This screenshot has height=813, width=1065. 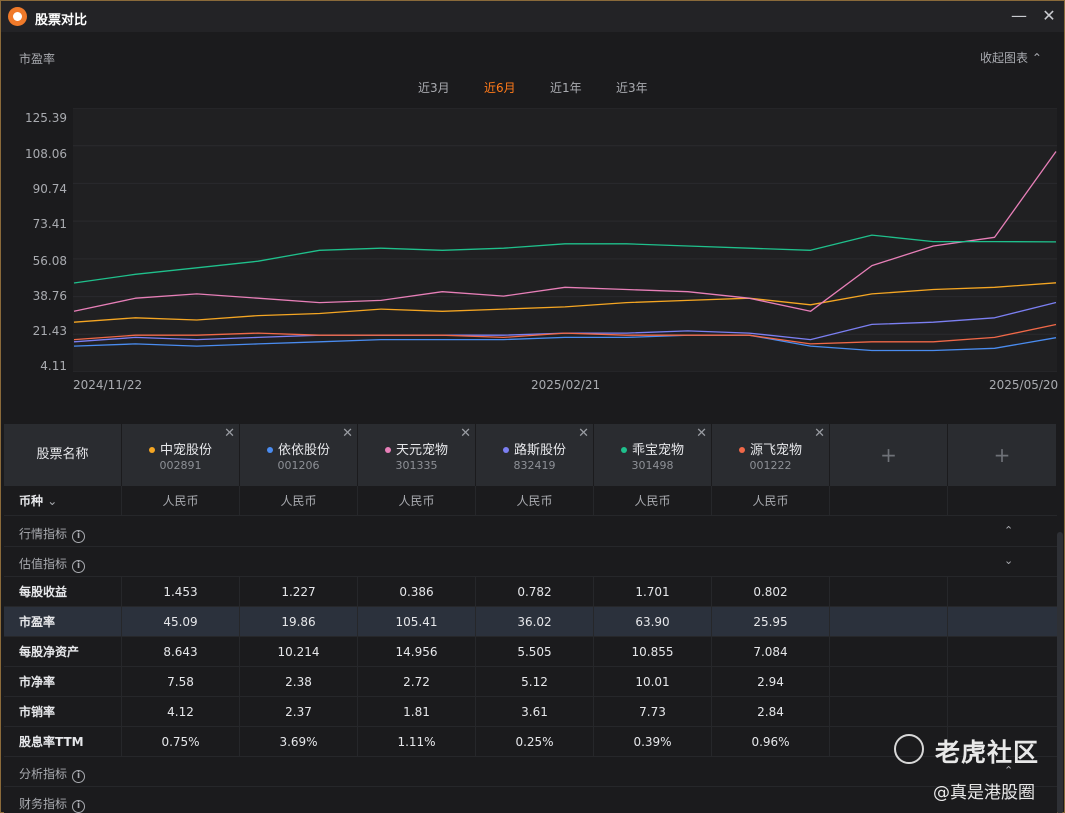 I want to click on metric-value: 8.643, so click(x=181, y=652).